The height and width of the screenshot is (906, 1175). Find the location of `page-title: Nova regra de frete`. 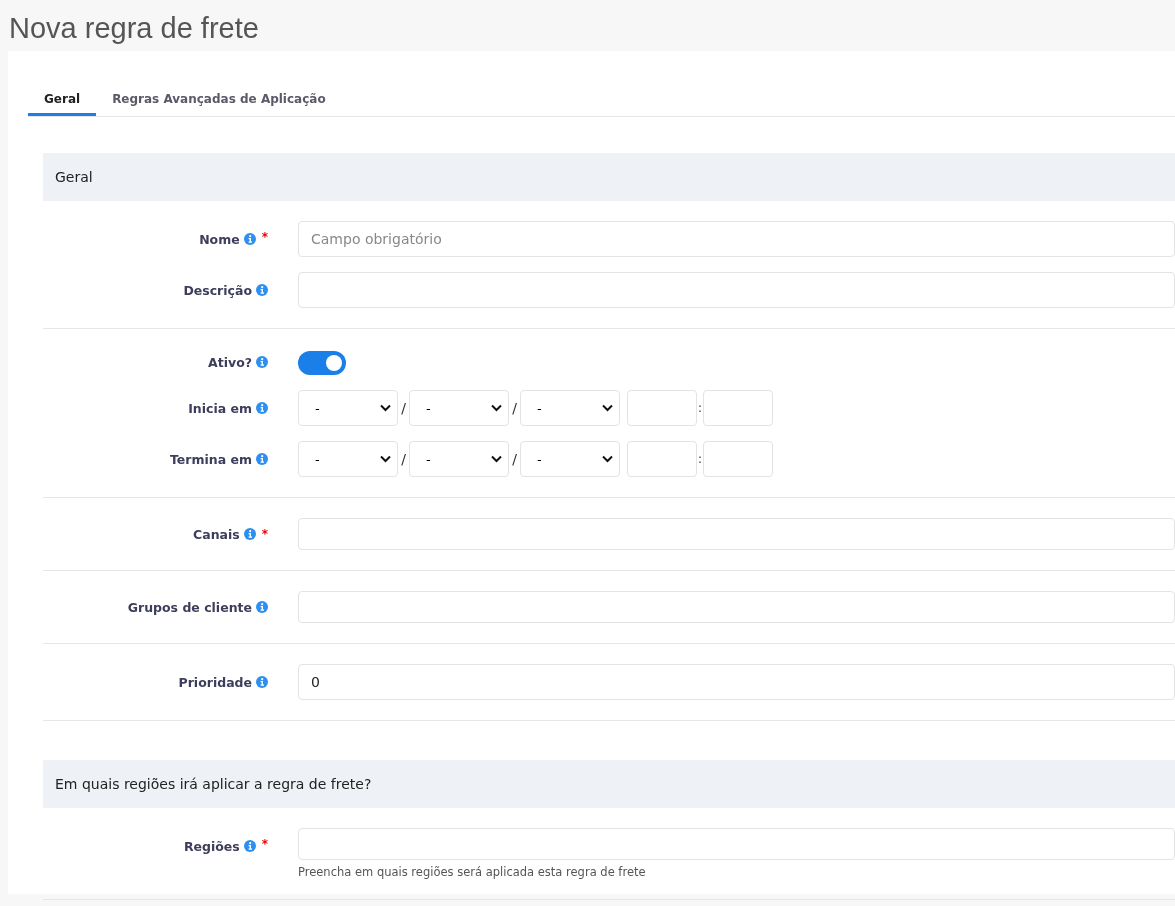

page-title: Nova regra de frete is located at coordinates (134, 28).